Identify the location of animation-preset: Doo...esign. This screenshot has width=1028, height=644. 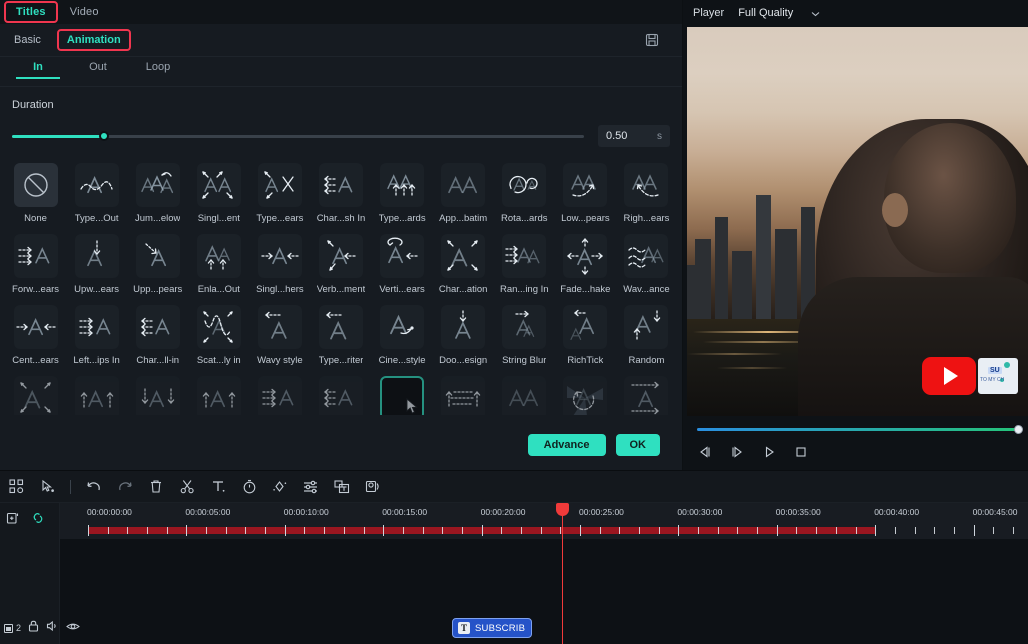
(463, 335).